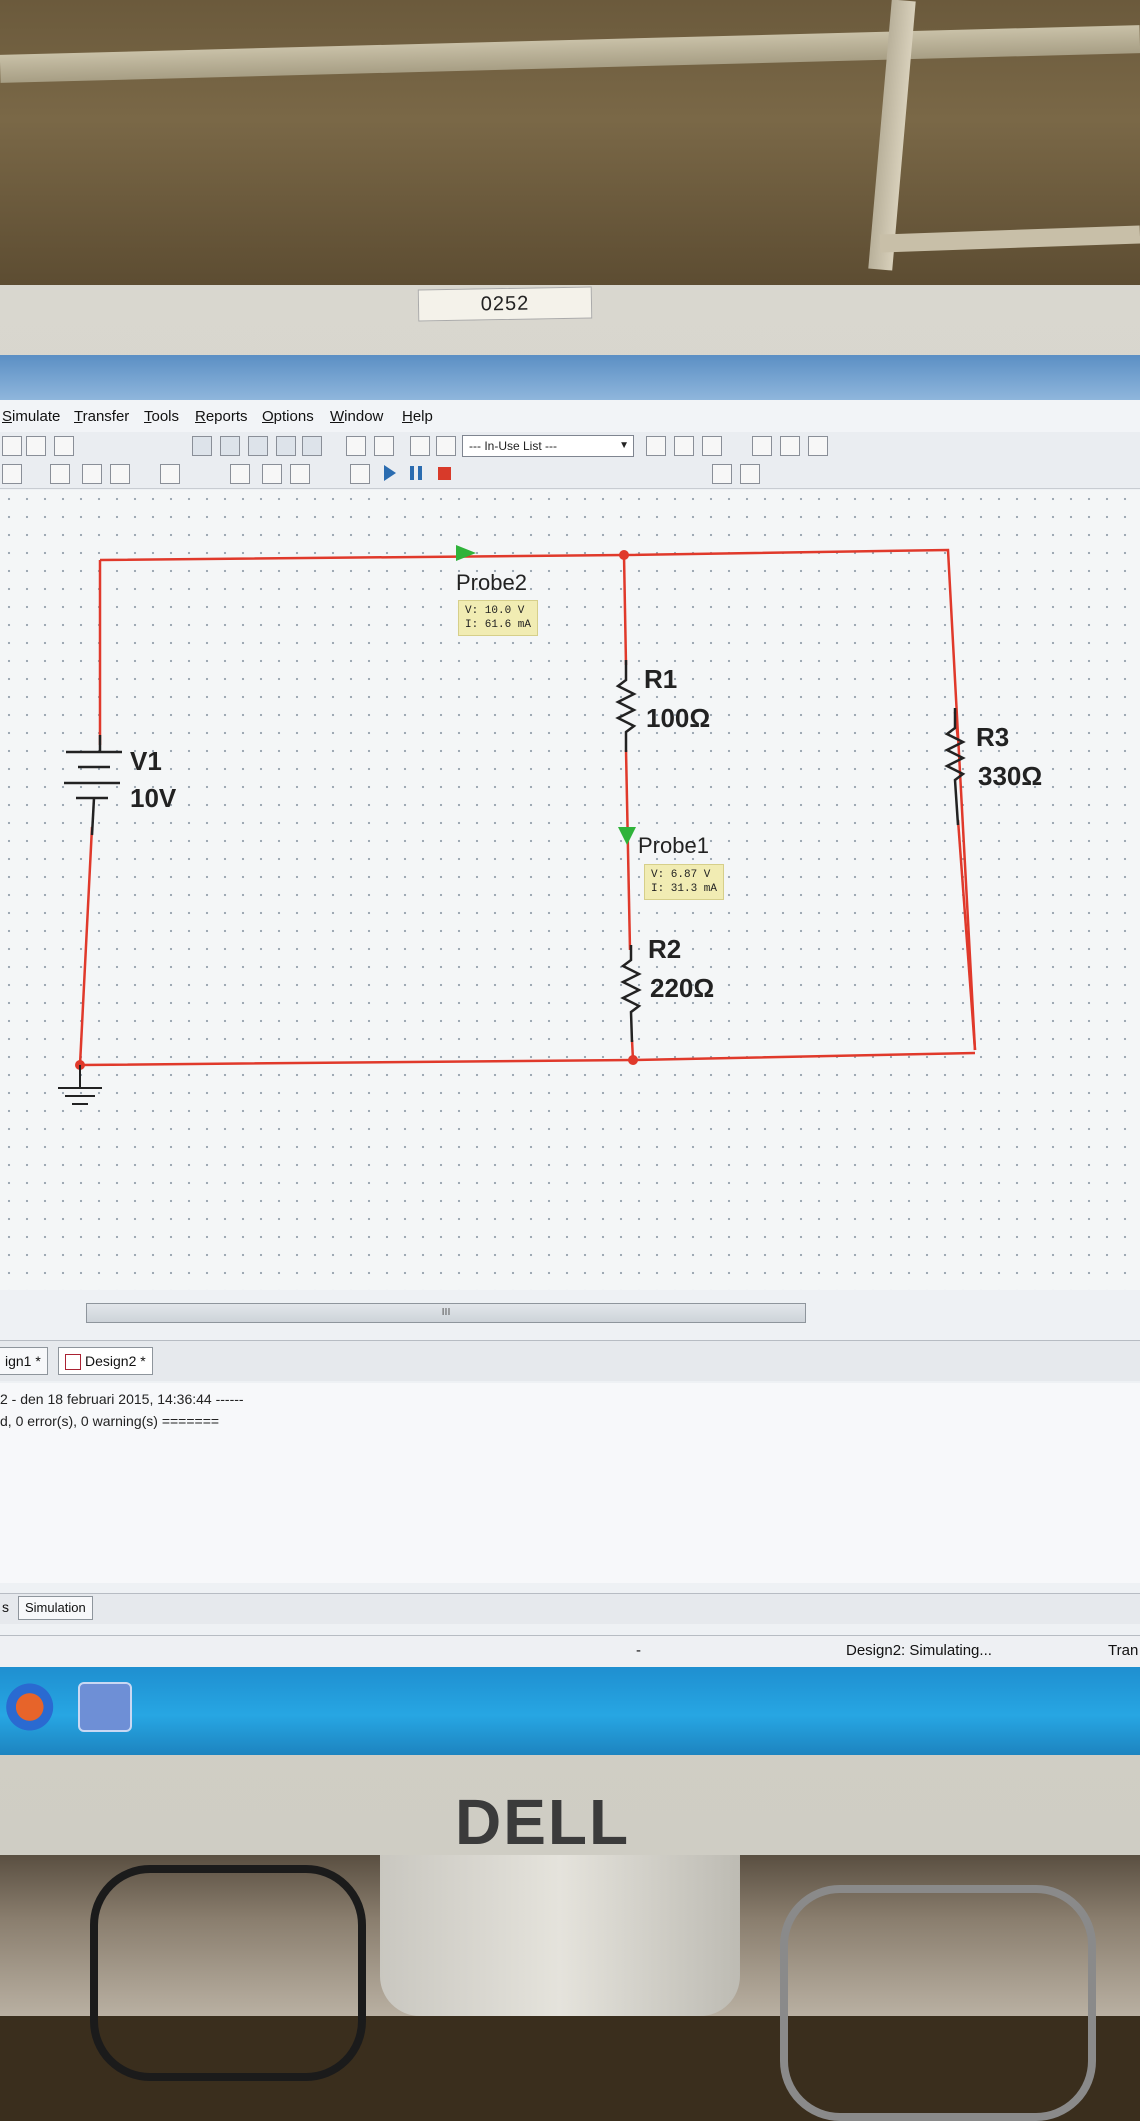 This screenshot has width=1140, height=2121. Describe the element at coordinates (228, 1973) in the screenshot. I see `cable` at that location.